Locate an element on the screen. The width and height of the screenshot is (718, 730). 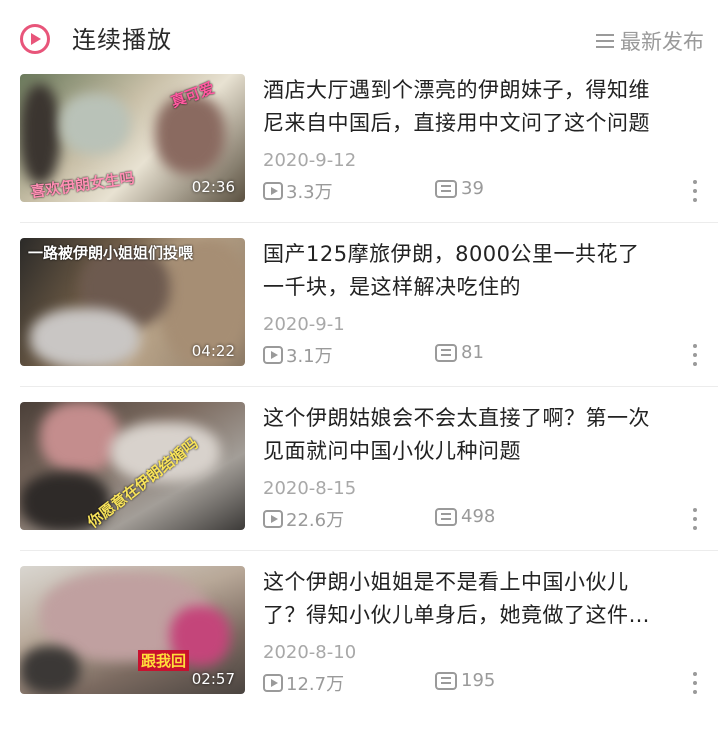
video-thumbnail: 跟我回 02:57 is located at coordinates (132, 630).